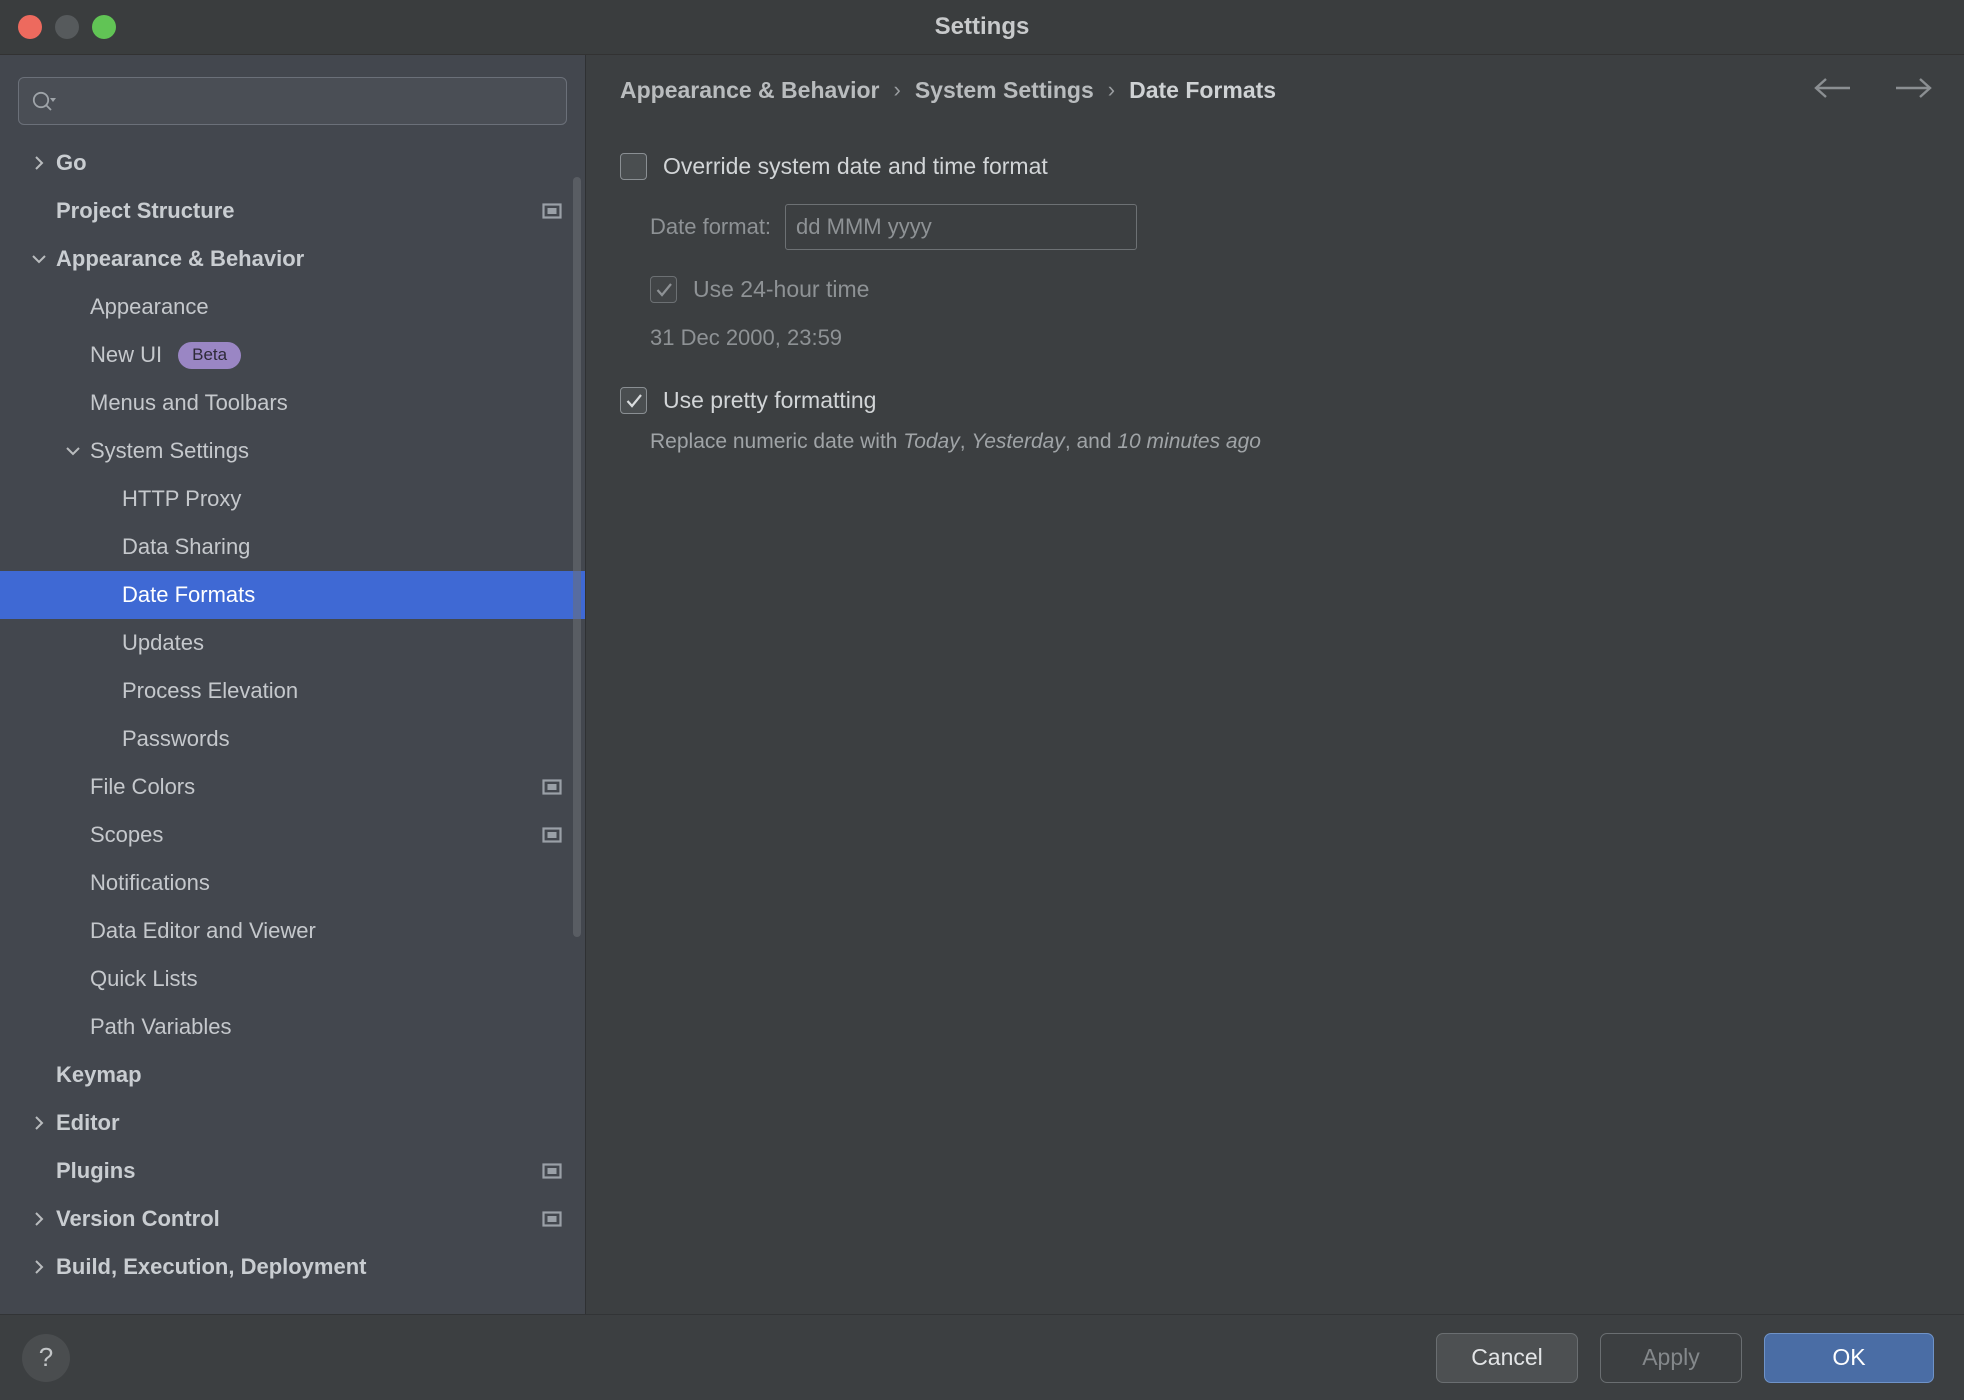  I want to click on search-container, so click(292, 97).